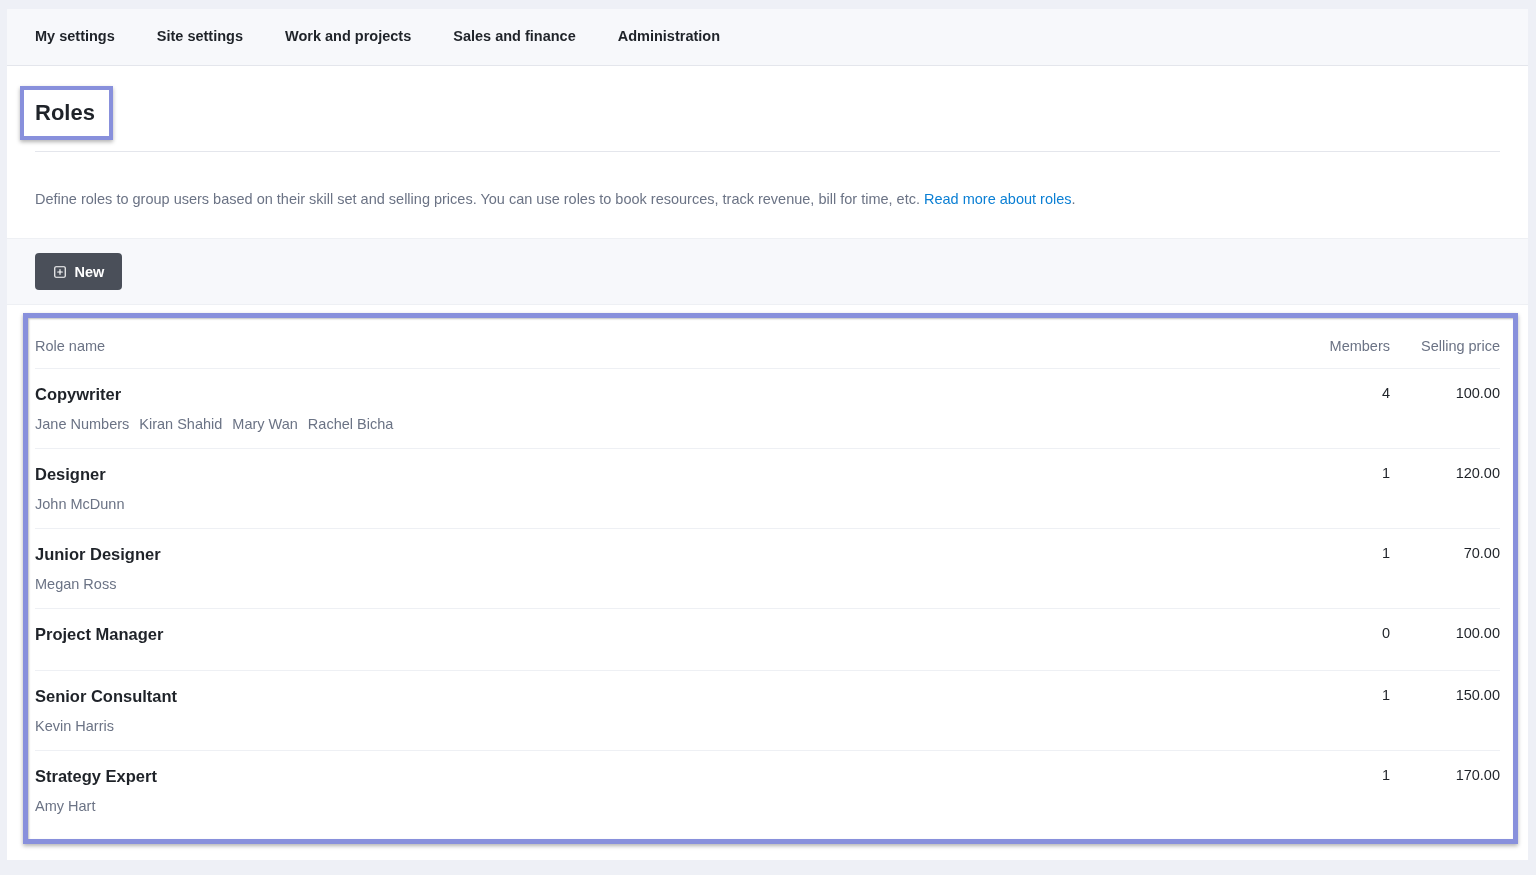 The height and width of the screenshot is (875, 1536). I want to click on description-text: Define roles to group users based on their skill set and selling prices. You can use roles to book resources, track revenue, bill for time, etc. Read more about roles., so click(556, 199).